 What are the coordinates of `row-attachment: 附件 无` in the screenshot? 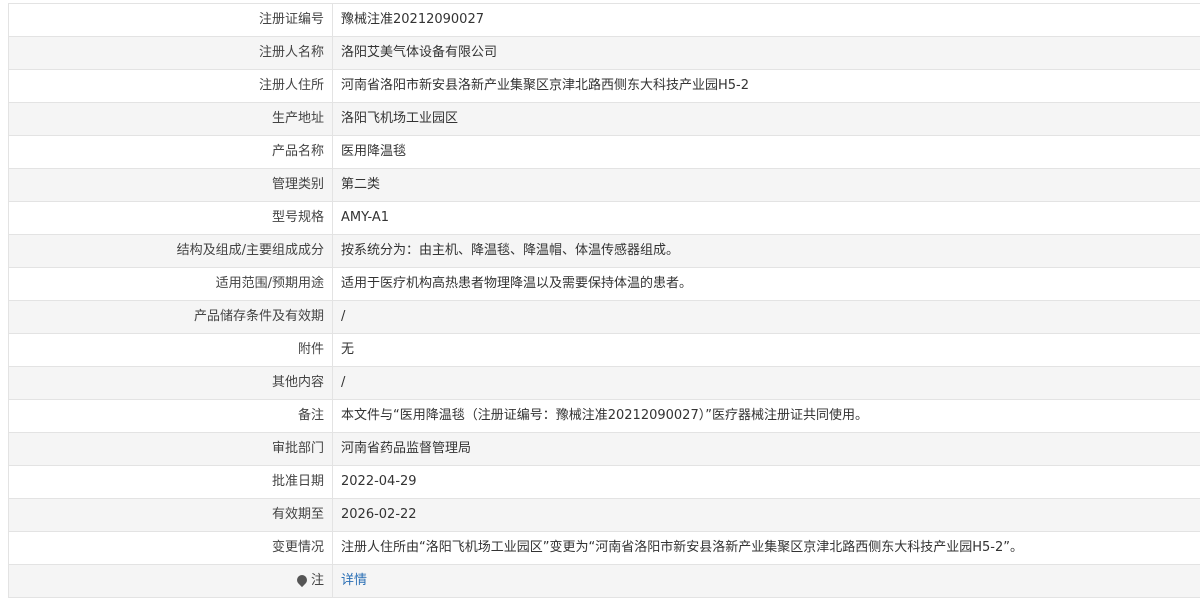 It's located at (604, 350).